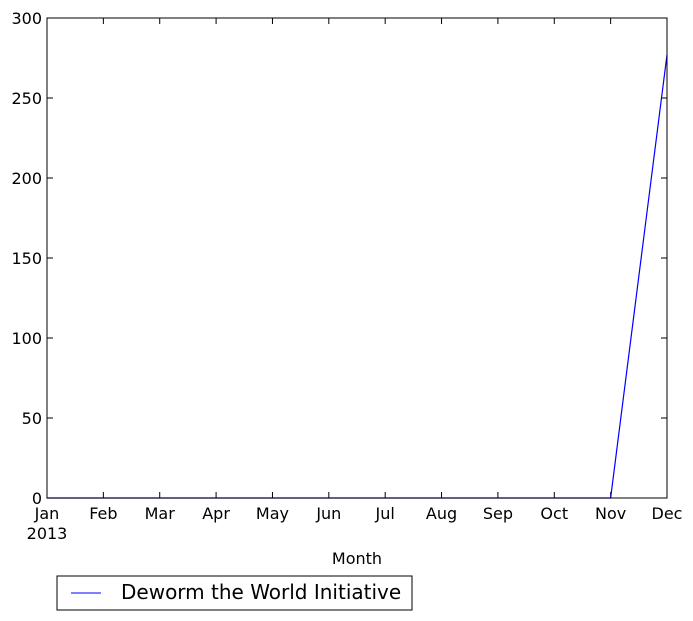 Image resolution: width=693 pixels, height=621 pixels. I want to click on x-tick-label: Sep, so click(498, 513).